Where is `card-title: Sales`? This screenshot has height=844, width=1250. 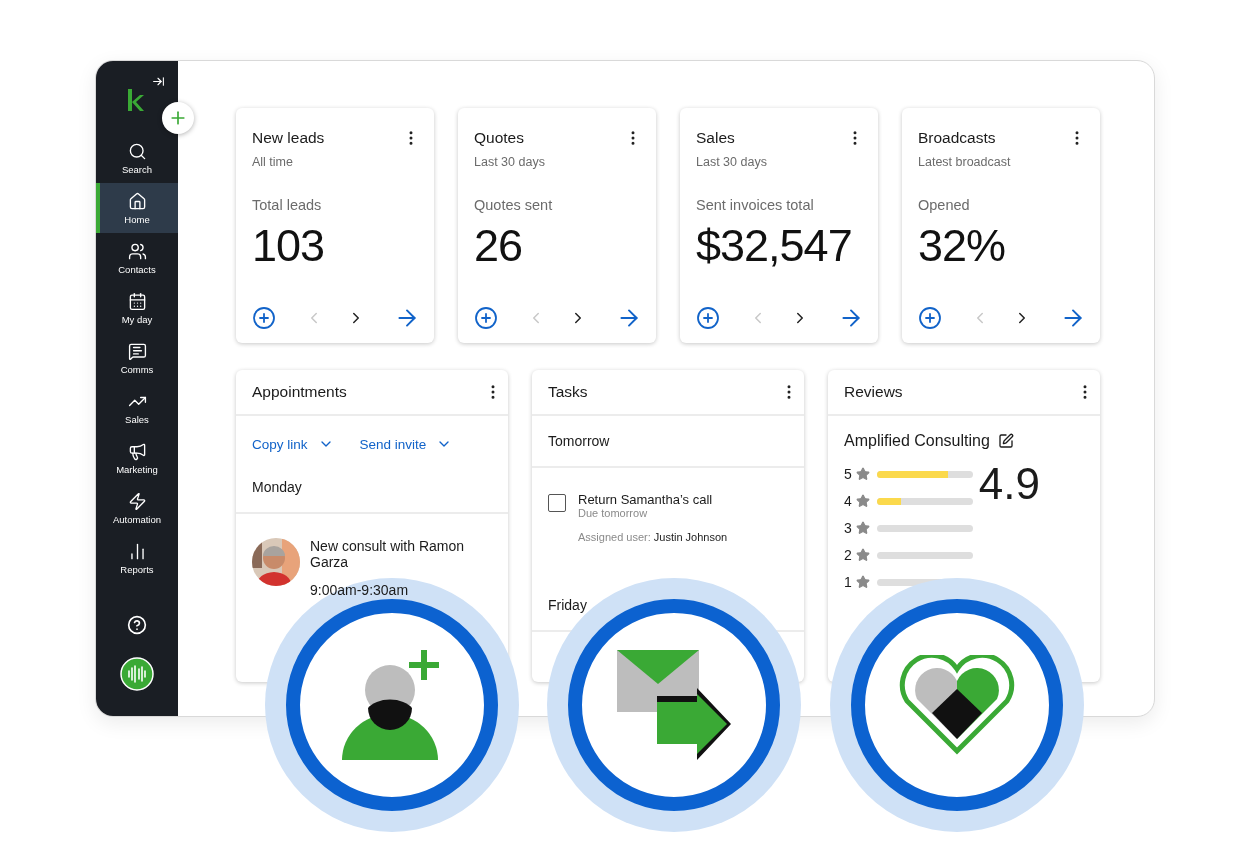 card-title: Sales is located at coordinates (715, 138).